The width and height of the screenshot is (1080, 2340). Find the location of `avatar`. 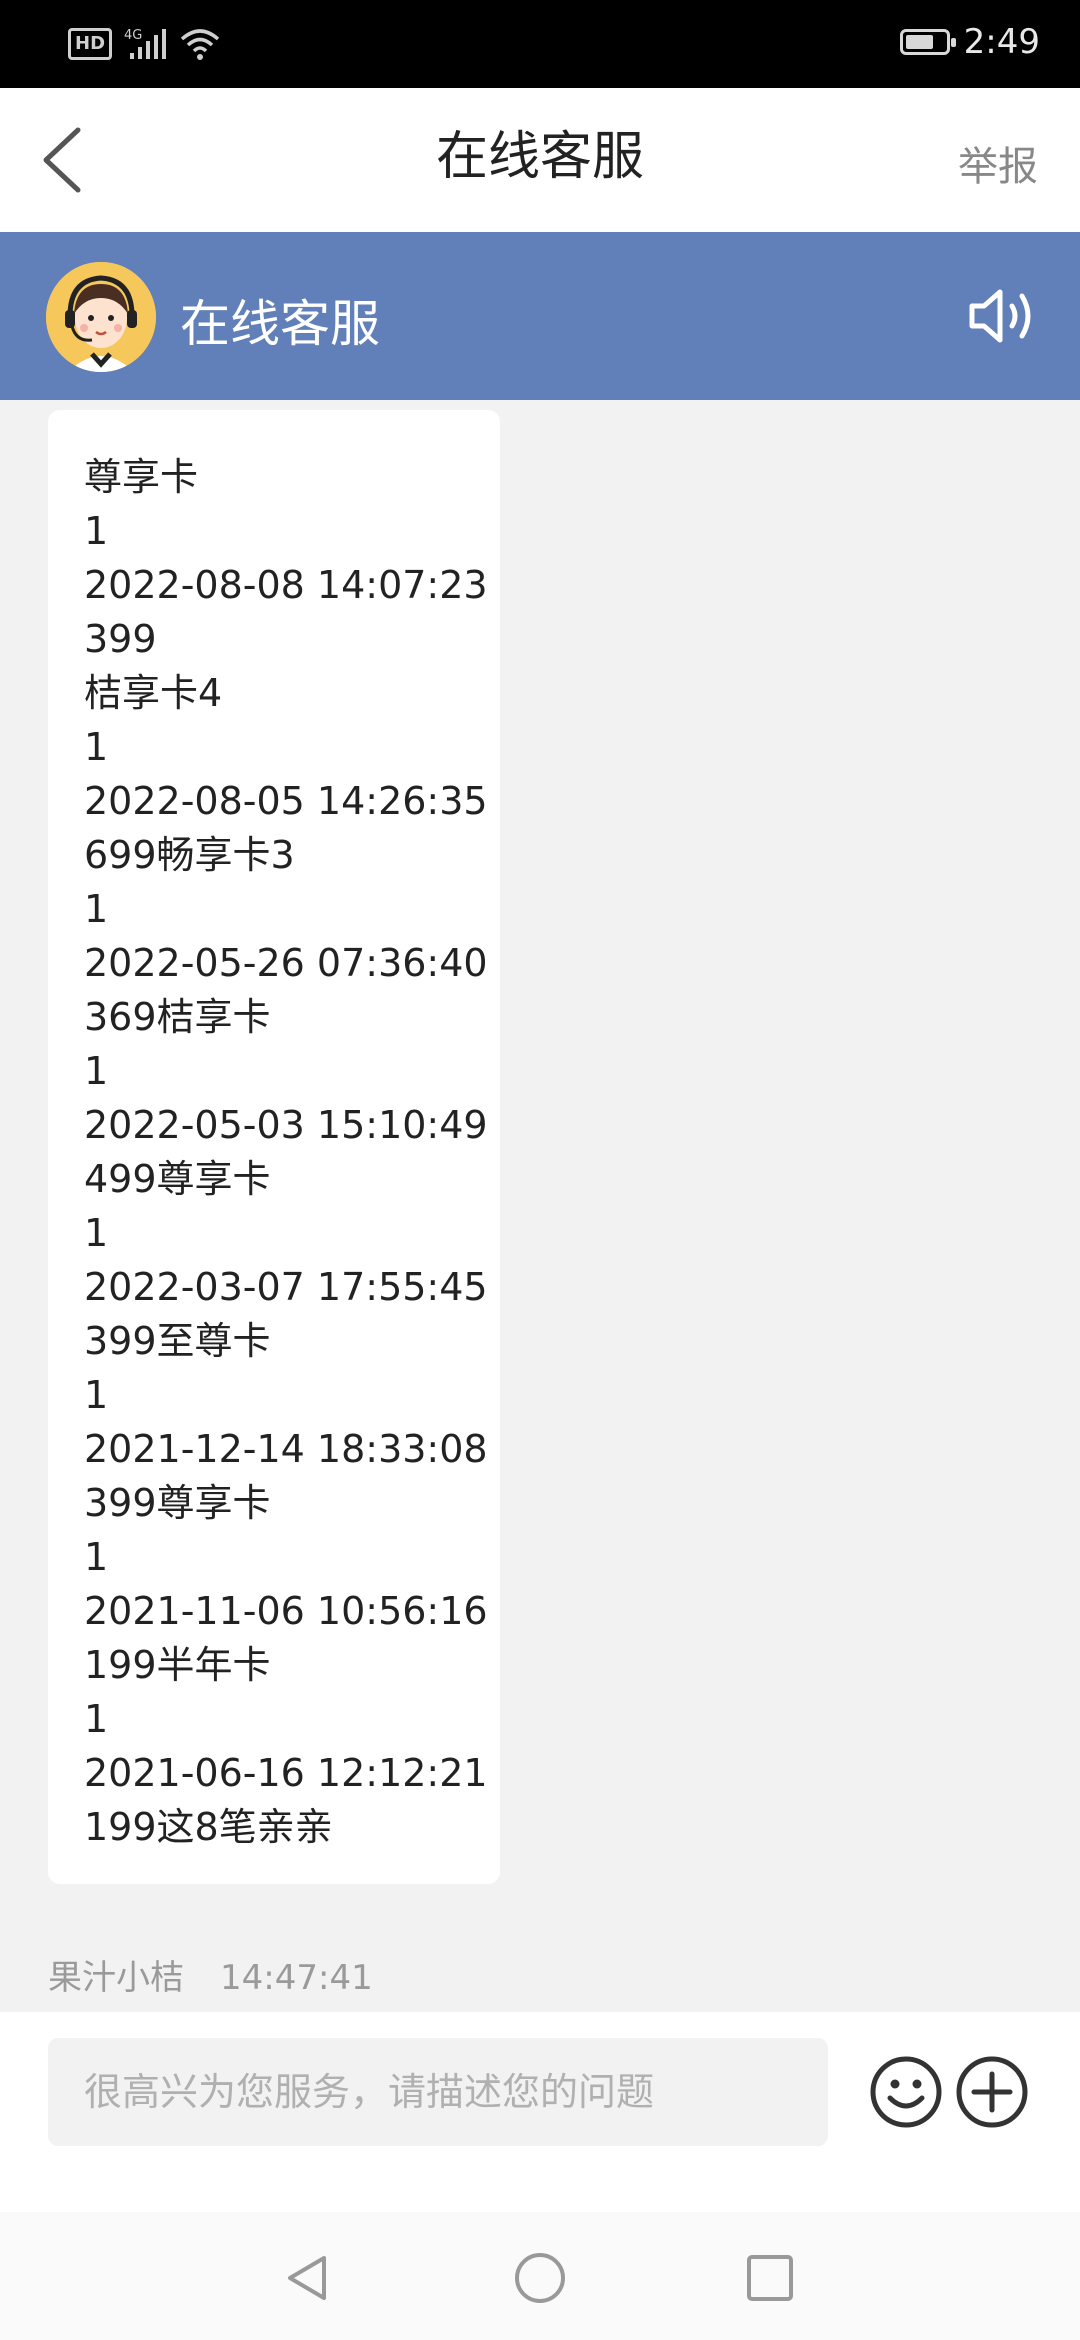

avatar is located at coordinates (101, 317).